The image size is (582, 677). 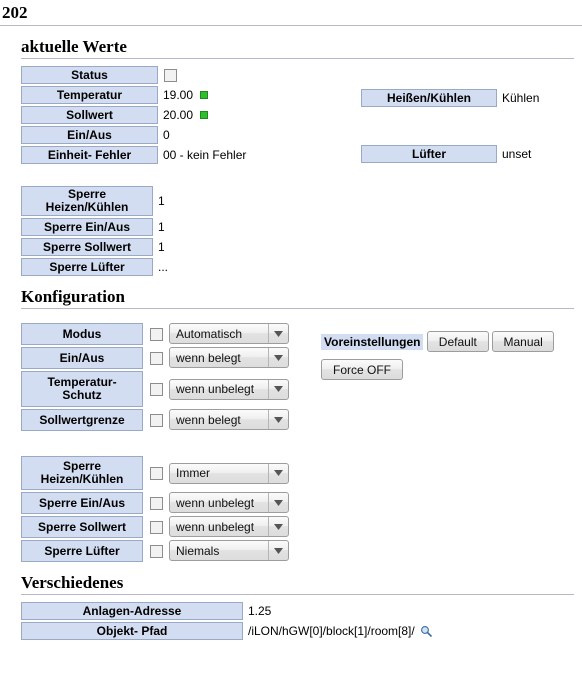 I want to click on row-anlagen-adresse: Anlagen-Adresse 1.25, so click(x=297, y=611).